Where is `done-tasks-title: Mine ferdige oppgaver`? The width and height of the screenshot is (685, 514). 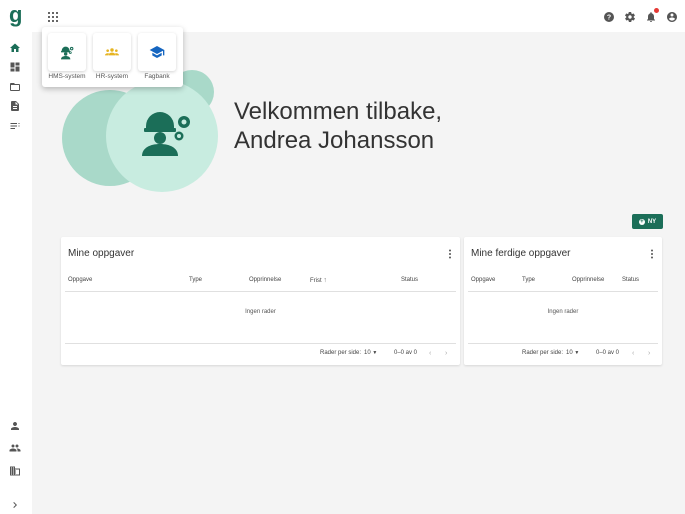 done-tasks-title: Mine ferdige oppgaver is located at coordinates (521, 253).